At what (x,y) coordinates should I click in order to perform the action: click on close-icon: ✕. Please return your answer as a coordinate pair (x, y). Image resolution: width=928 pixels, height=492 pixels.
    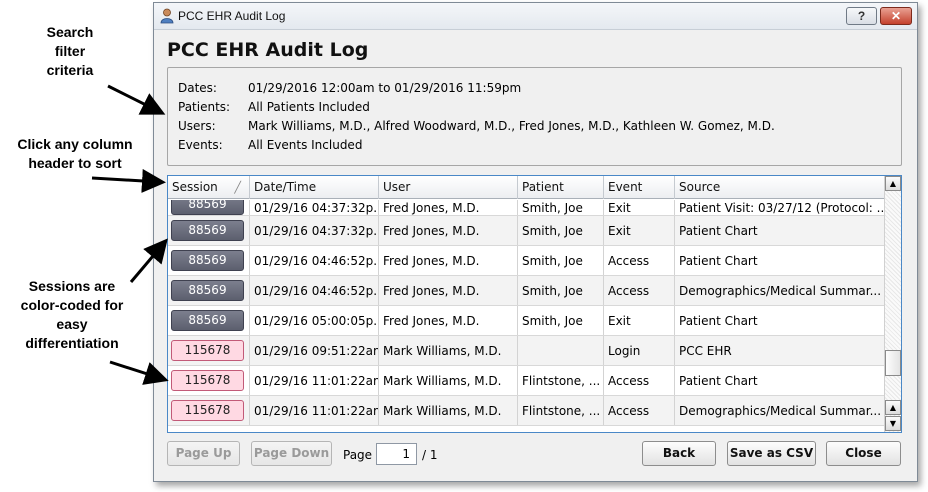
    Looking at the image, I should click on (896, 16).